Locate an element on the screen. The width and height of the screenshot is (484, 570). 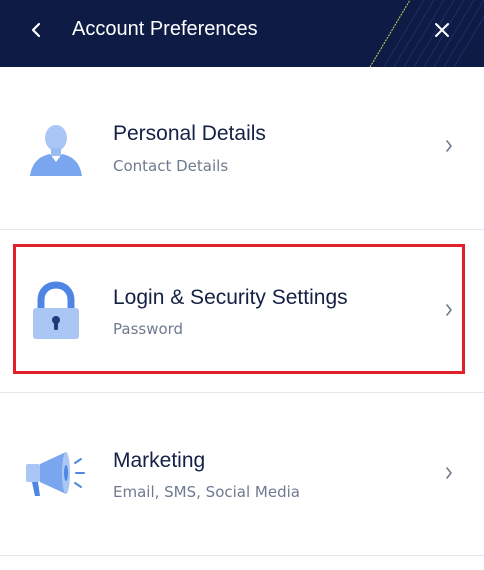
page-title: Account Preferences is located at coordinates (165, 29).